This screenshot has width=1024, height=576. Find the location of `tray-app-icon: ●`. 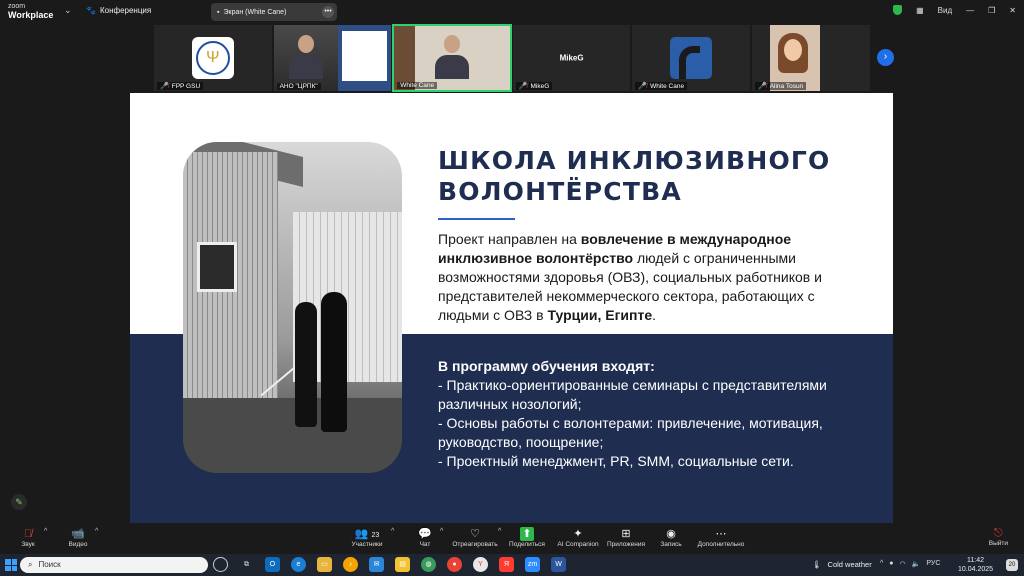

tray-app-icon: ● is located at coordinates (891, 564).